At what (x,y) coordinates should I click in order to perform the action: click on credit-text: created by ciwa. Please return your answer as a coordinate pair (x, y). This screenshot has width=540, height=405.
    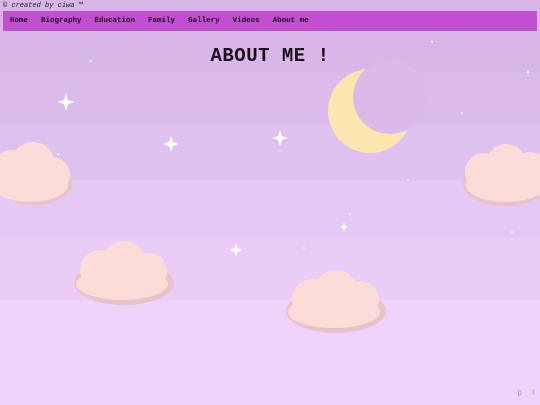
    Looking at the image, I should click on (43, 6).